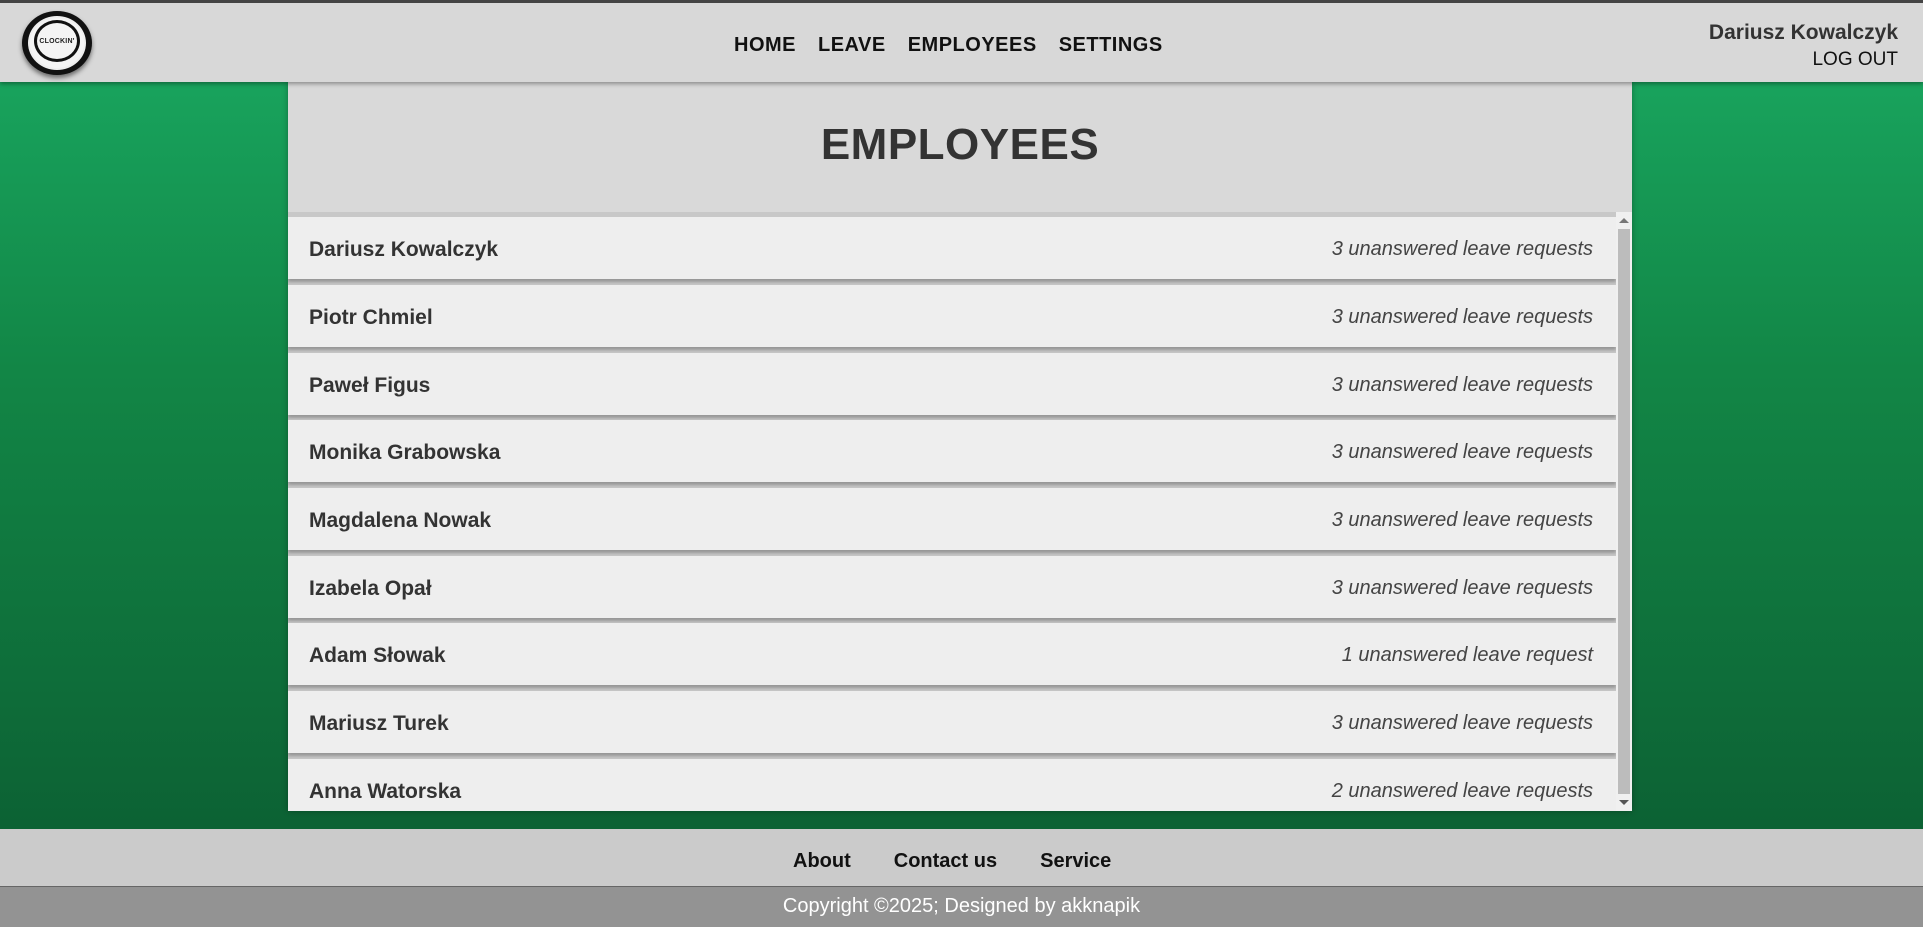 The image size is (1923, 927). What do you see at coordinates (952, 654) in the screenshot?
I see `employee-row: Adam Słowak 1 unanswered leave request` at bounding box center [952, 654].